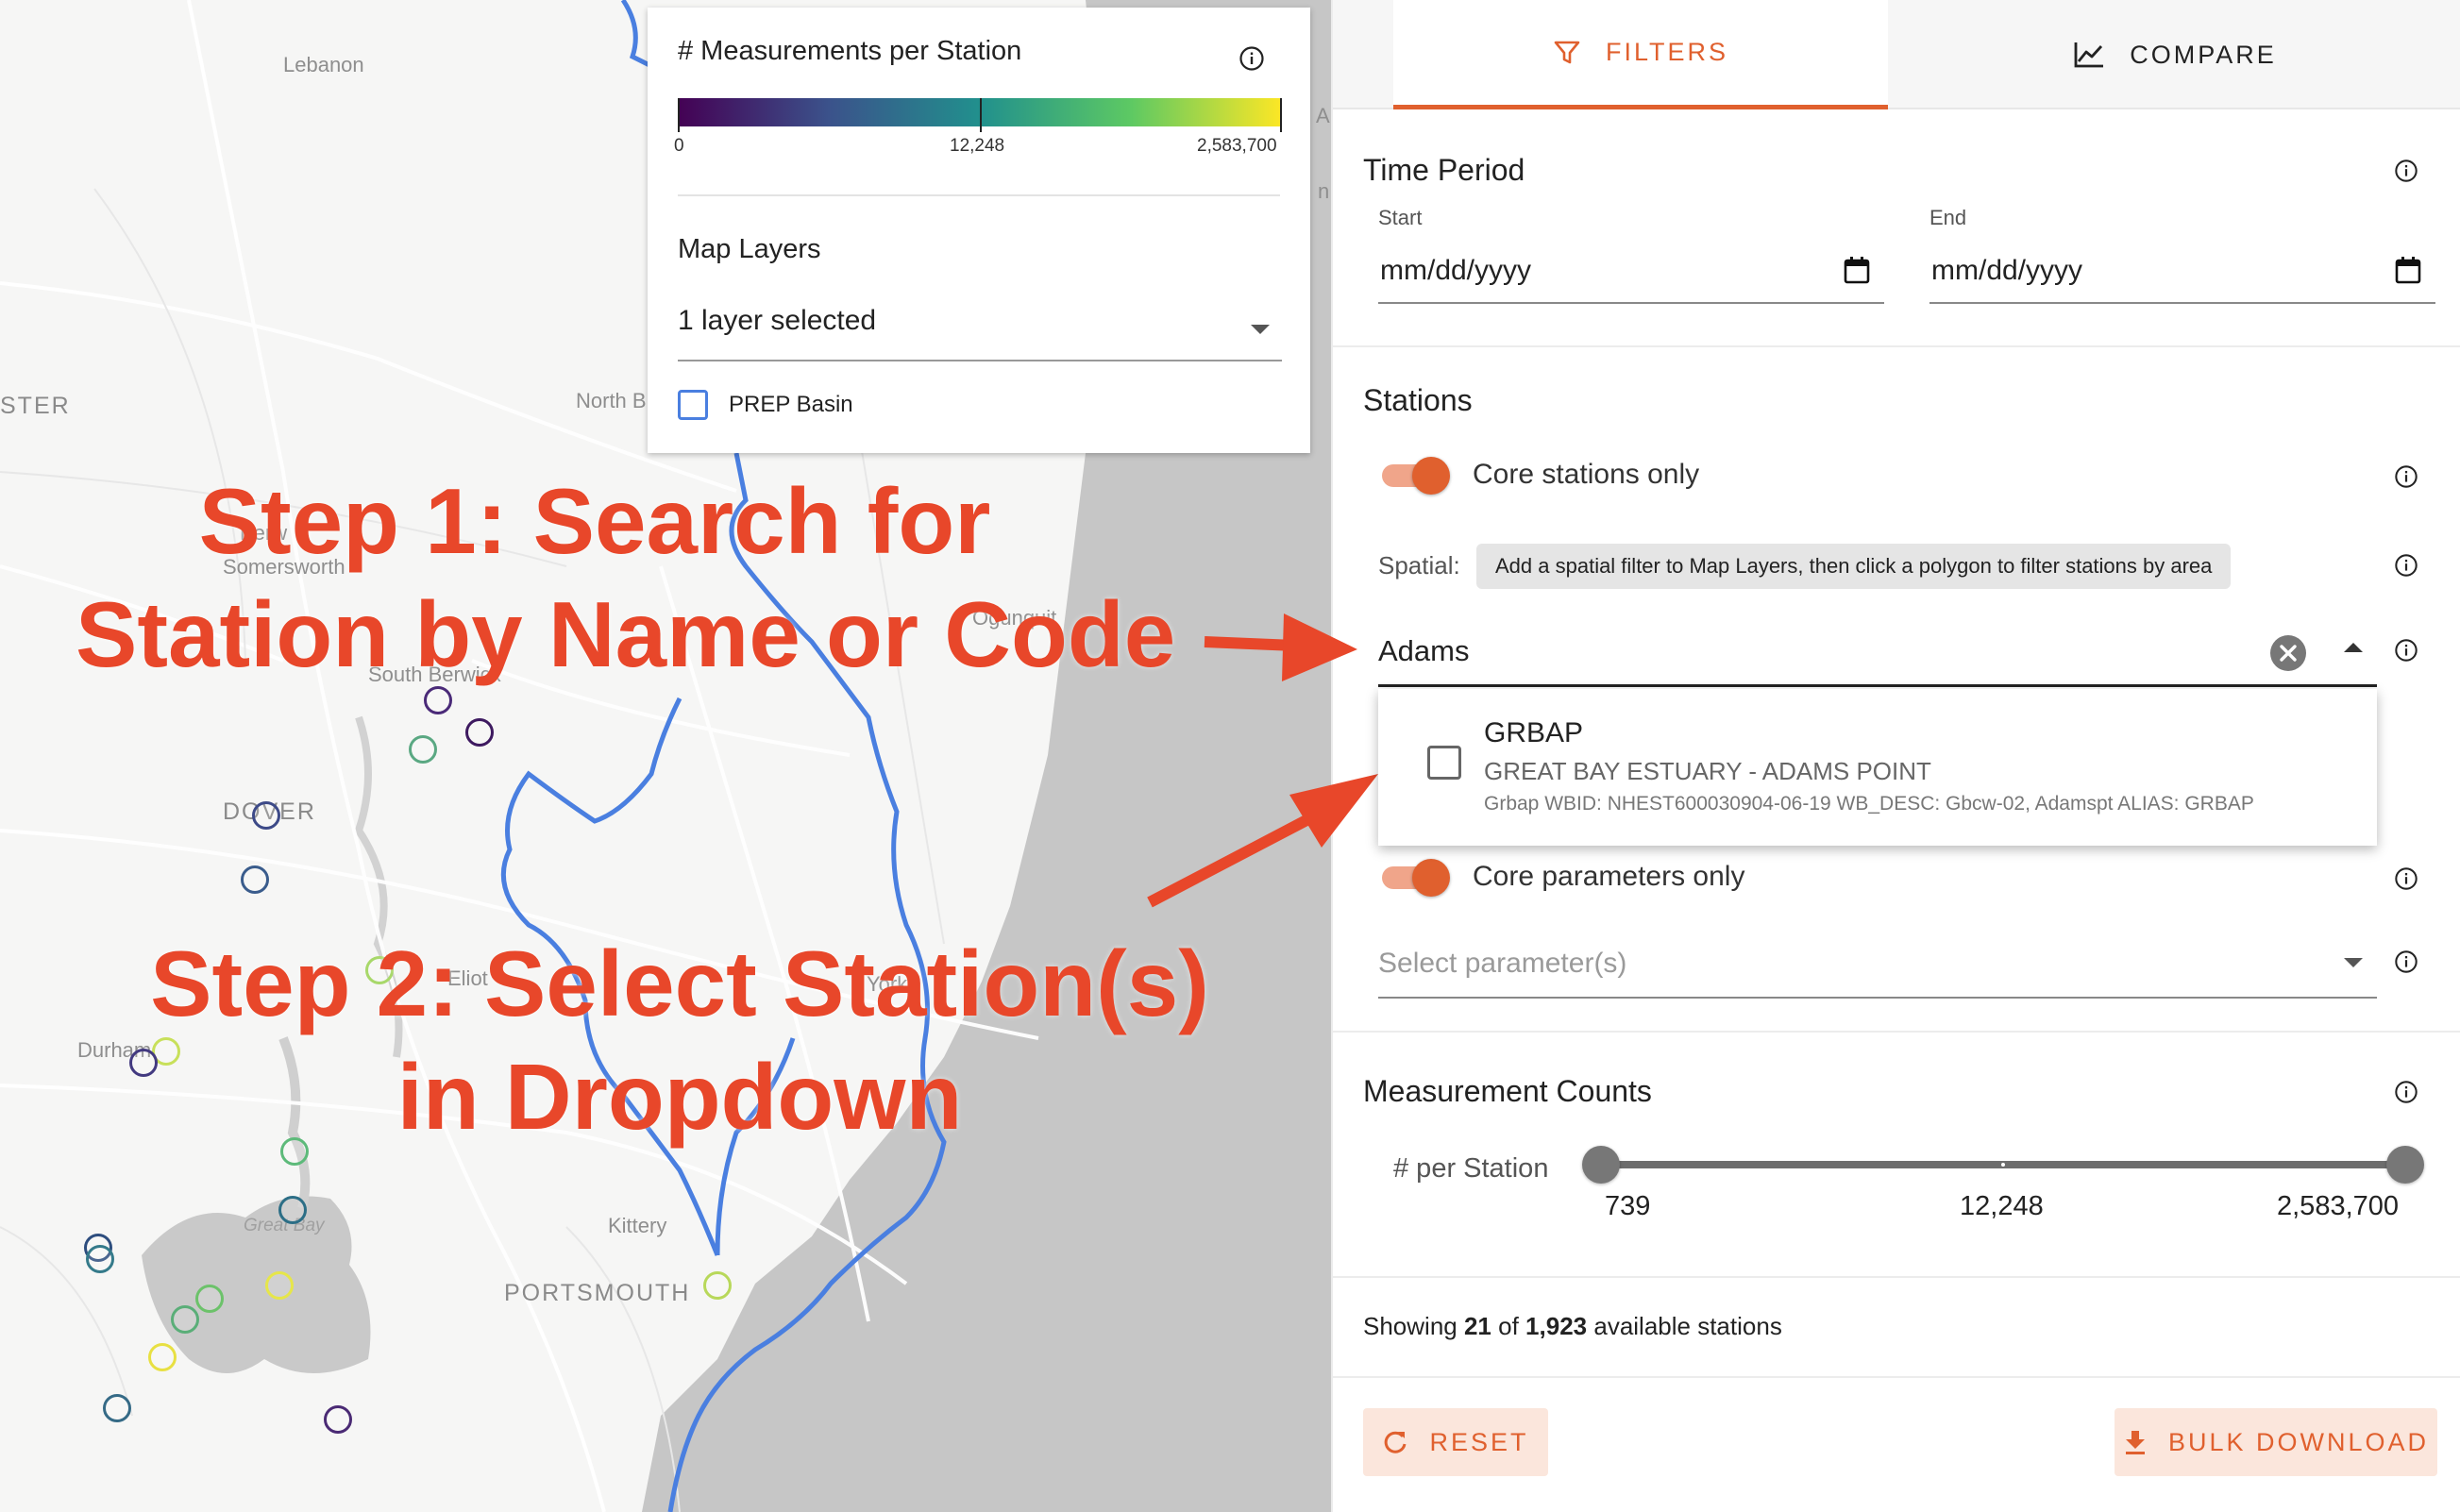 This screenshot has width=2460, height=1512. I want to click on download-icon, so click(2135, 1442).